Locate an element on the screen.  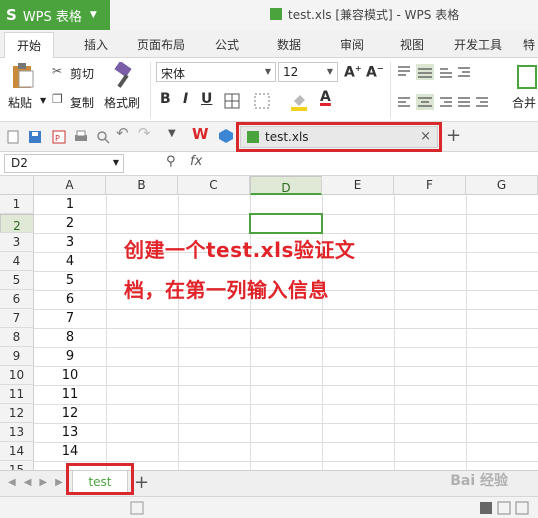
cell-a1: 1 is located at coordinates (70, 204).